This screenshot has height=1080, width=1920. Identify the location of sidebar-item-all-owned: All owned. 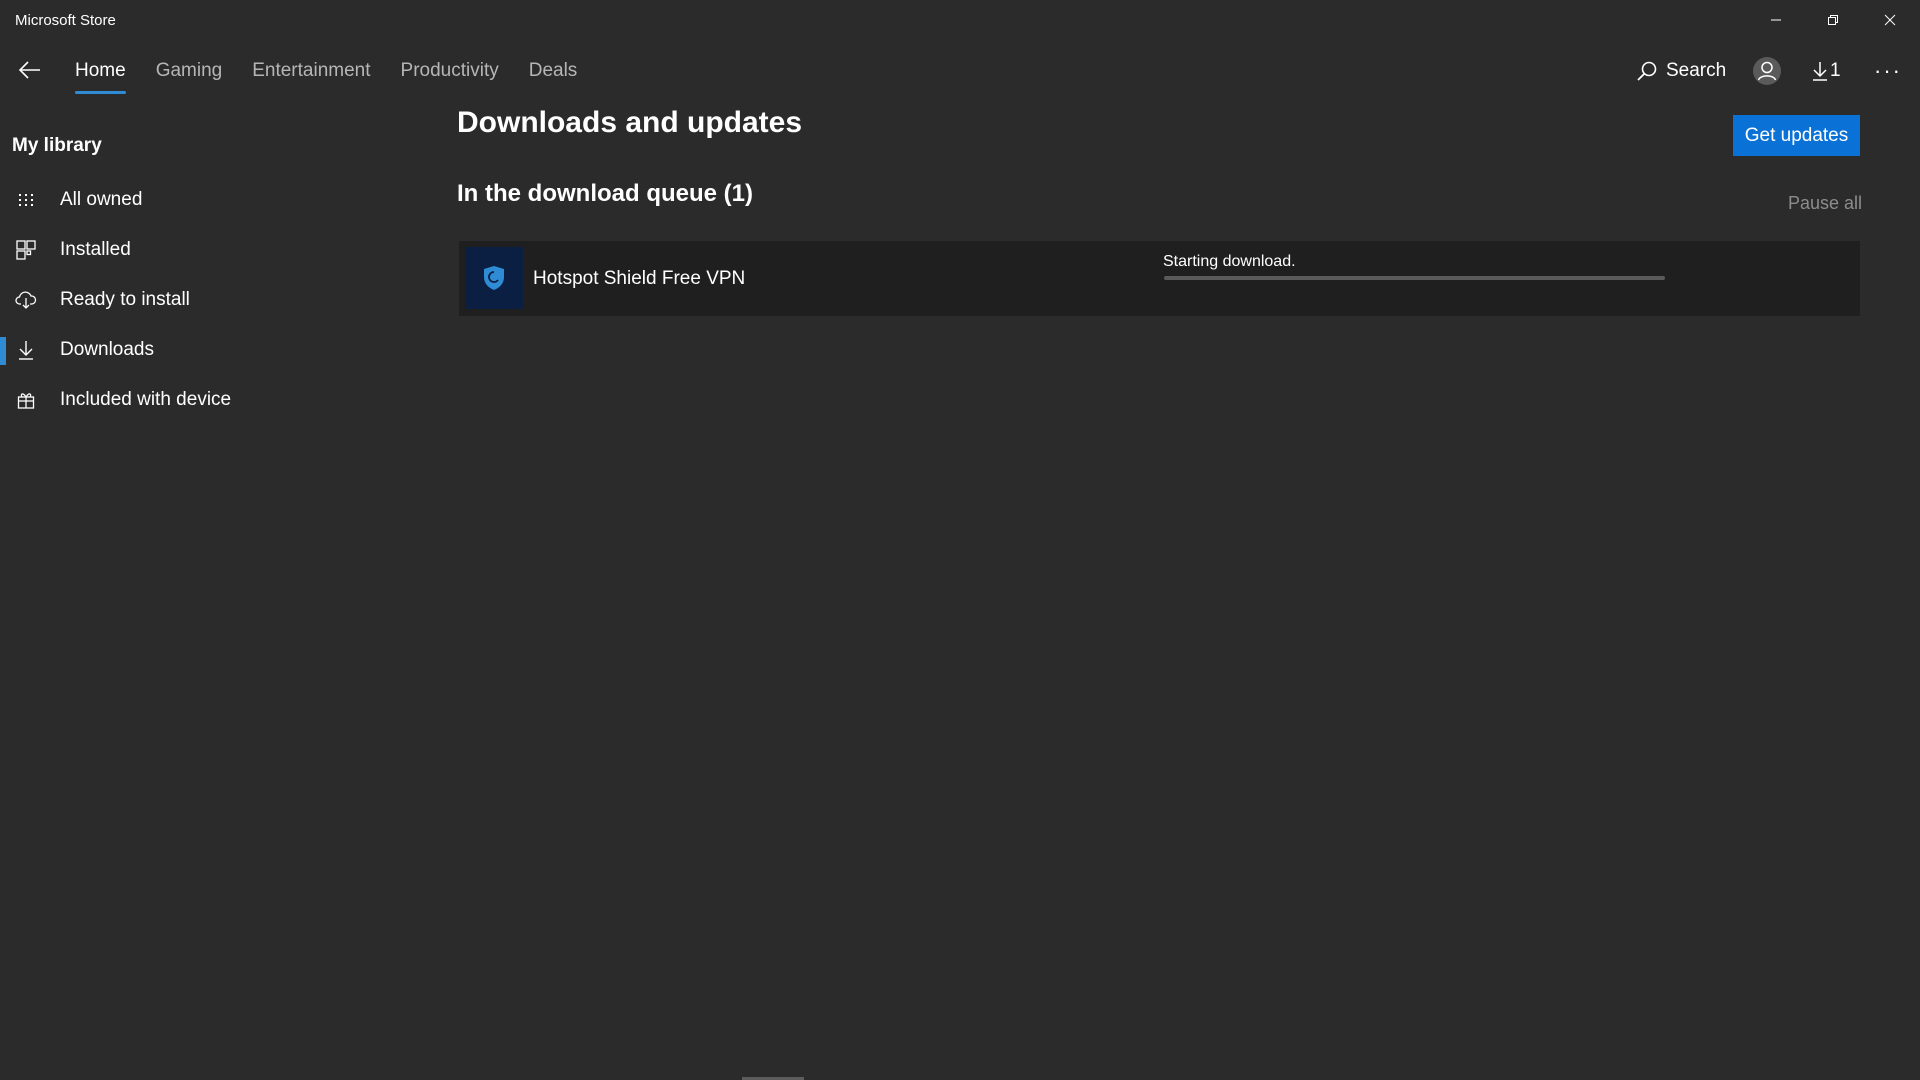
(220, 200).